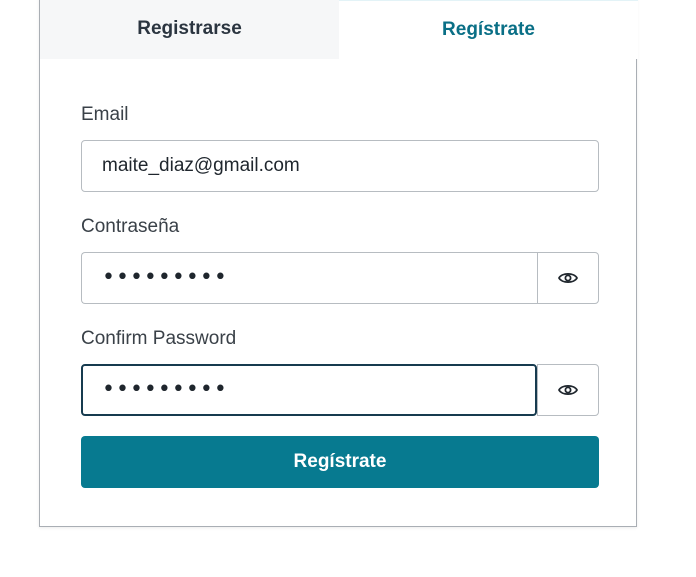  Describe the element at coordinates (309, 390) in the screenshot. I see `confirm-password-field: •••••••••` at that location.